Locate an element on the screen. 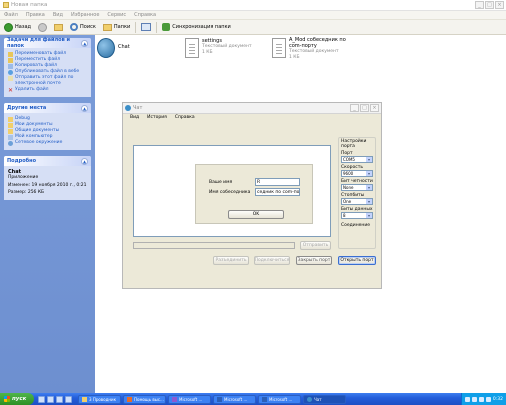  place-label: Сетевое окружение is located at coordinates (39, 142).